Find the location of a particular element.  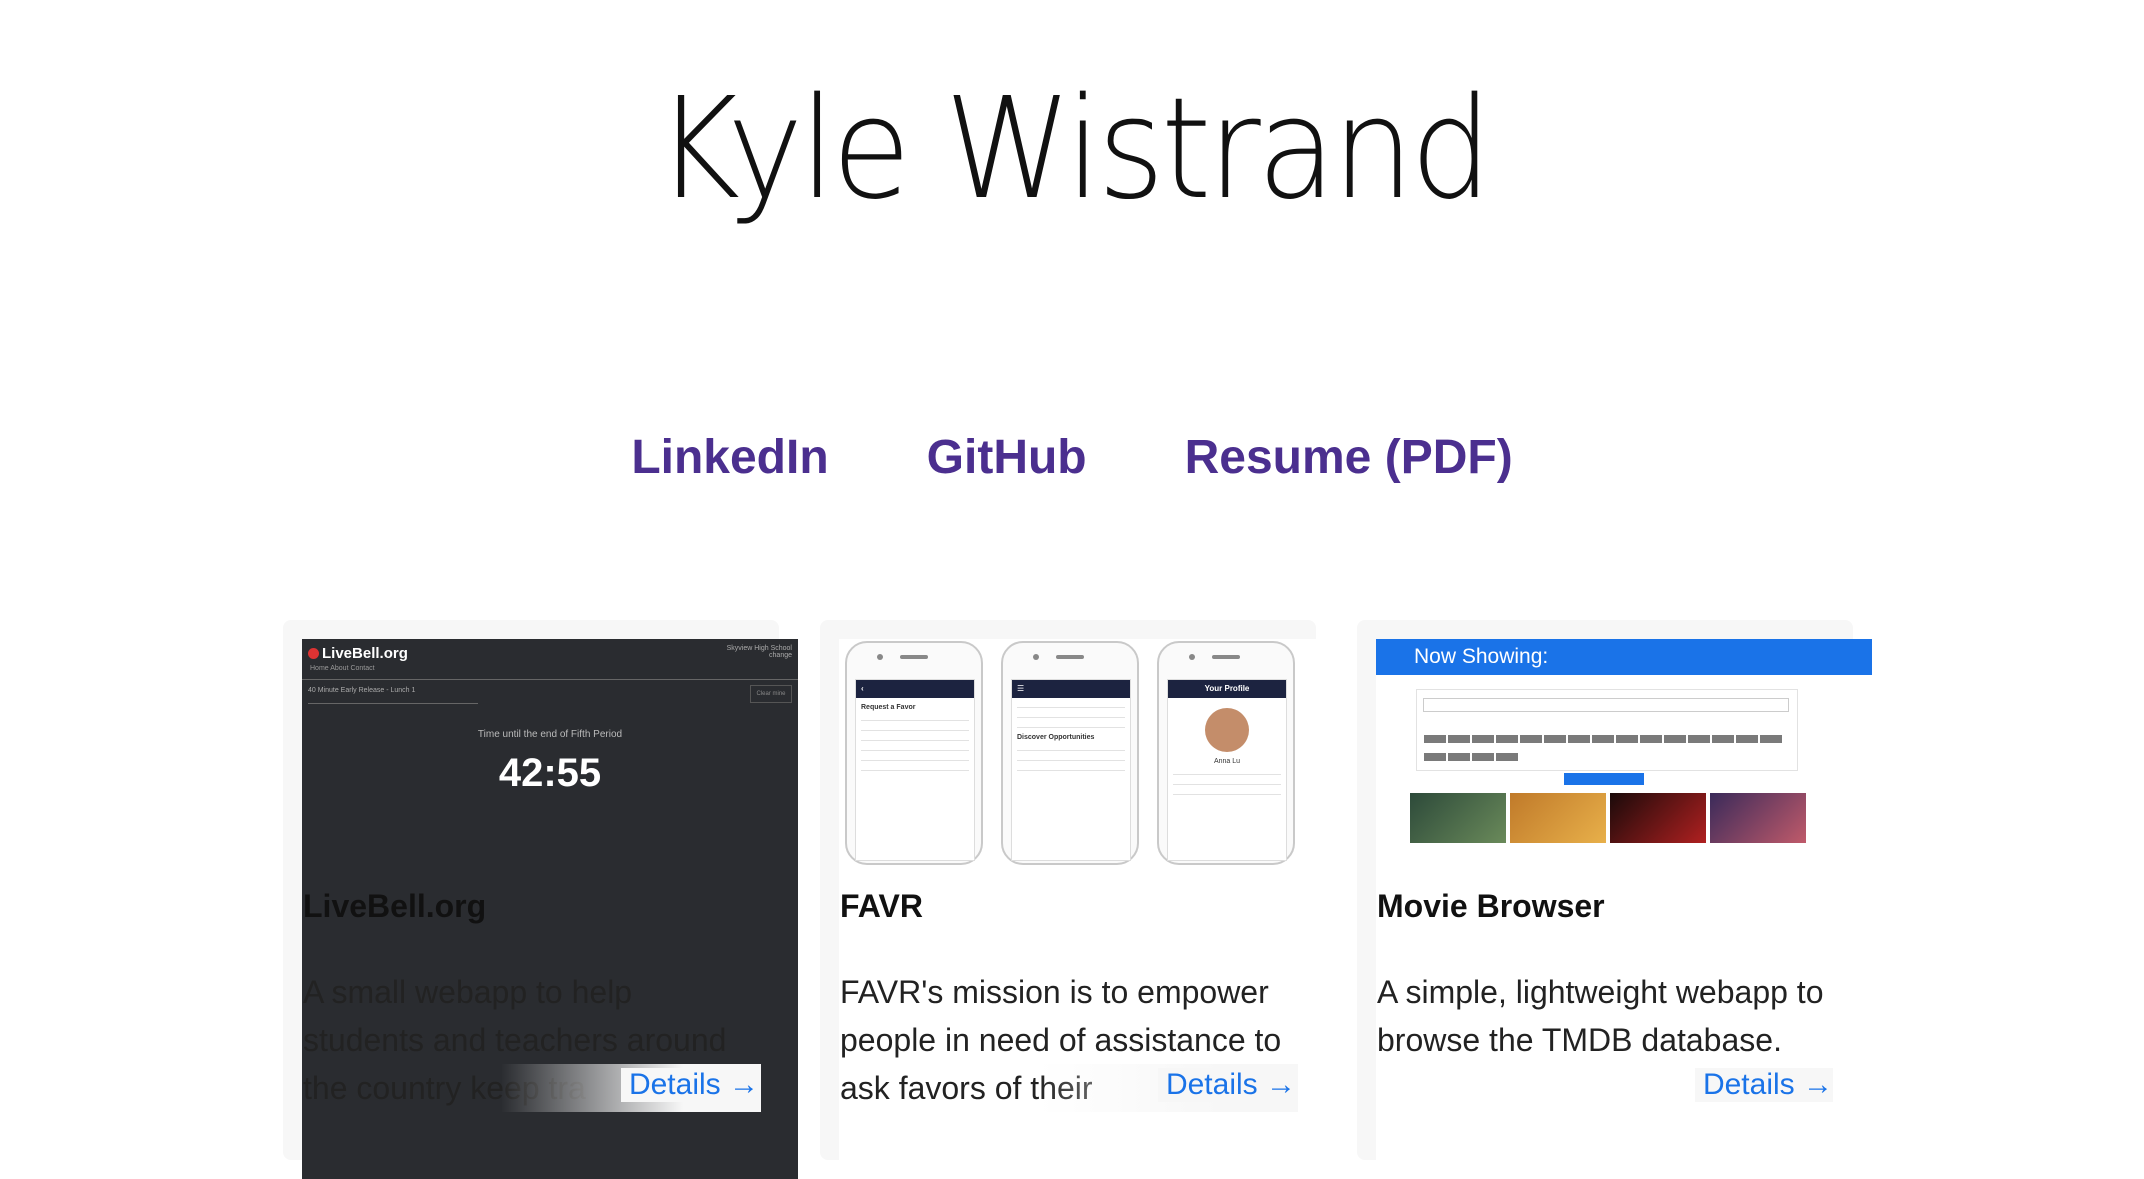

favr-screen-title: Your Profile is located at coordinates (1227, 689).